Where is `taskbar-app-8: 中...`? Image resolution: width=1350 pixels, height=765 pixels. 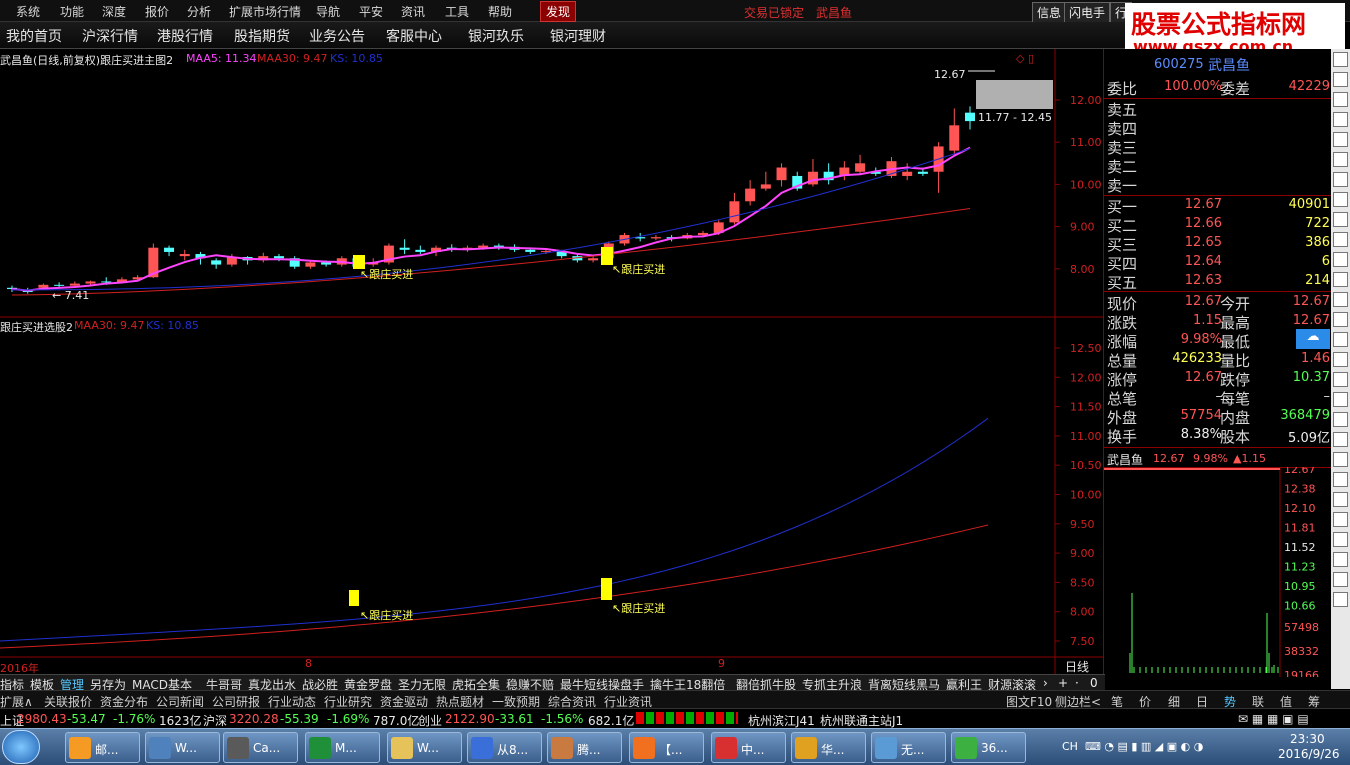
taskbar-app-8: 中... is located at coordinates (748, 747).